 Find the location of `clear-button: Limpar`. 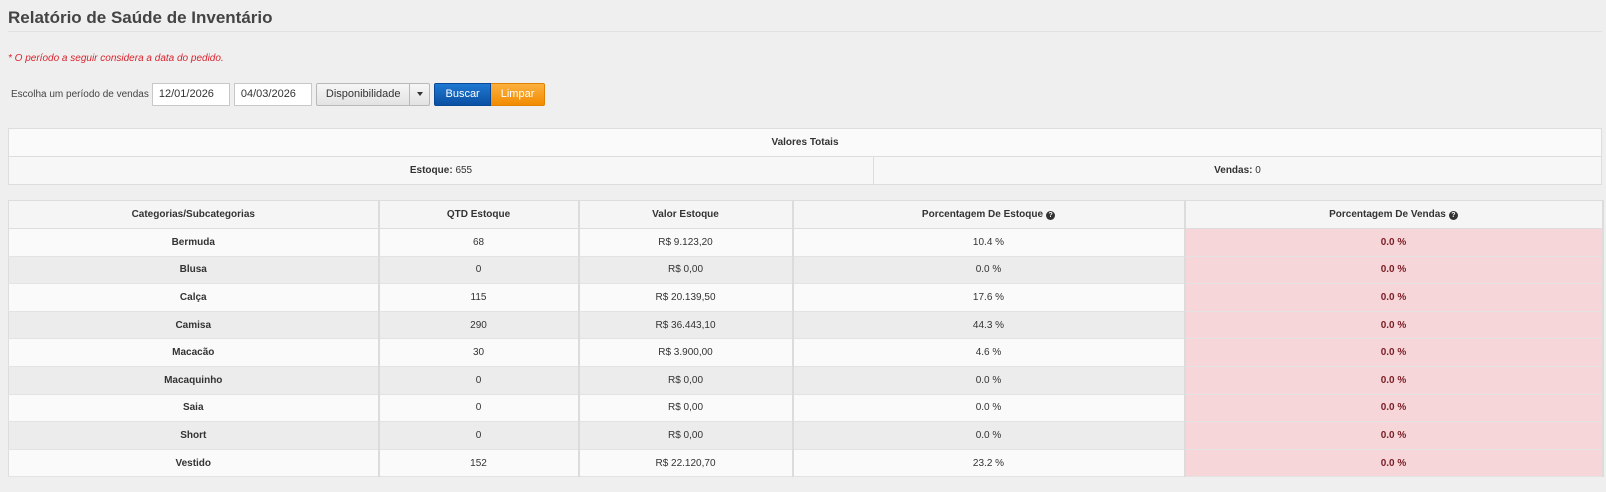

clear-button: Limpar is located at coordinates (518, 94).